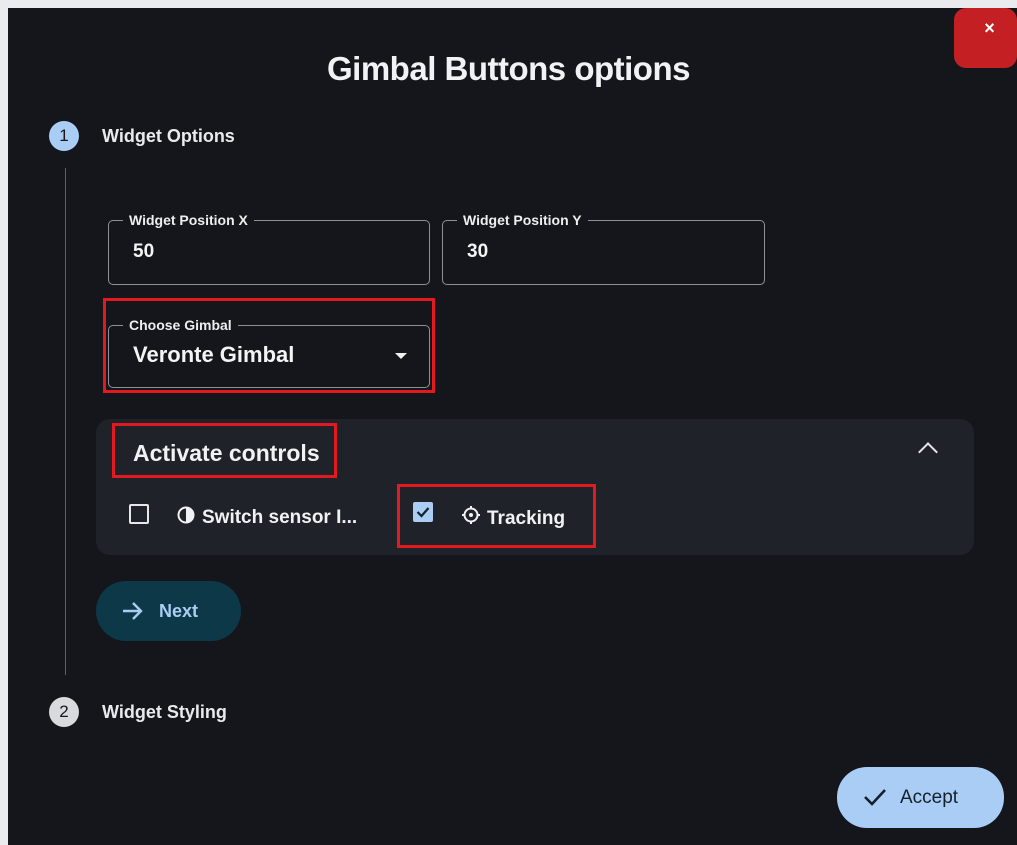 The image size is (1017, 845). I want to click on contrast-icon, so click(186, 515).